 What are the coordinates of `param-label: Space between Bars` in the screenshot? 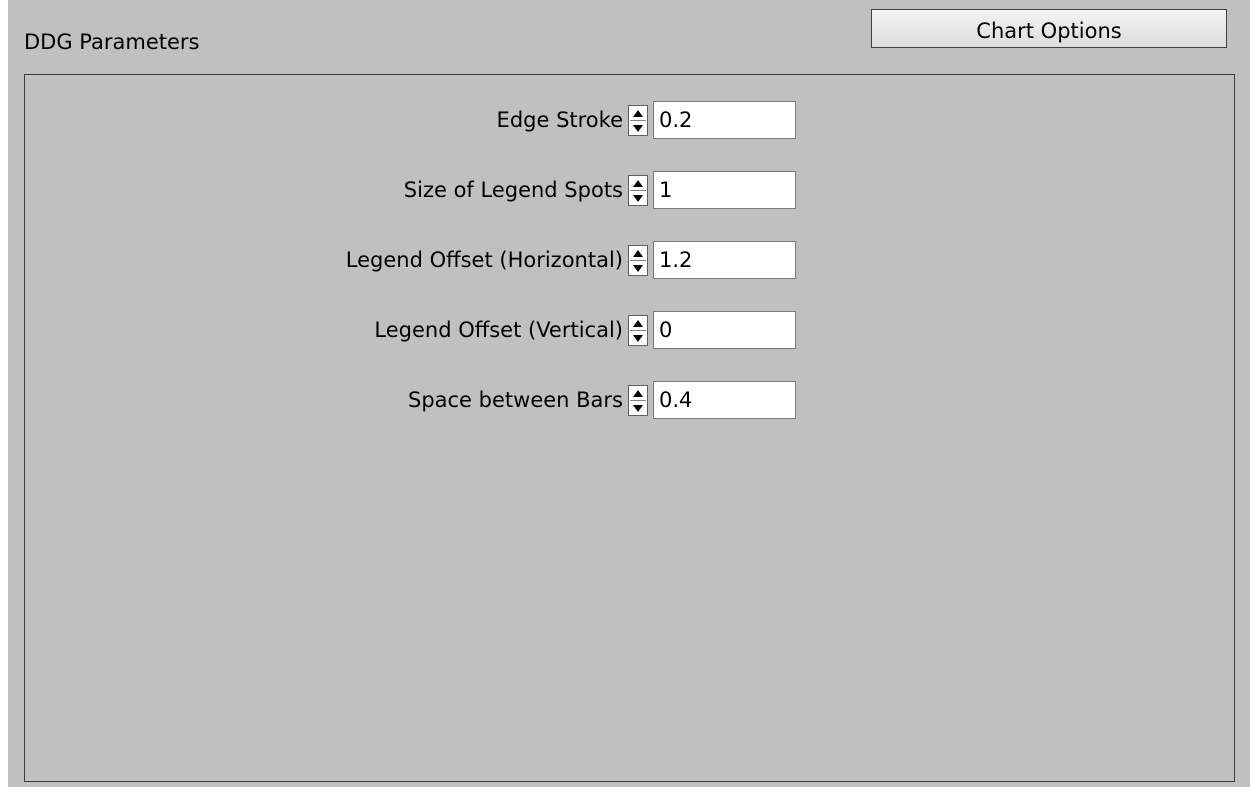 It's located at (515, 400).